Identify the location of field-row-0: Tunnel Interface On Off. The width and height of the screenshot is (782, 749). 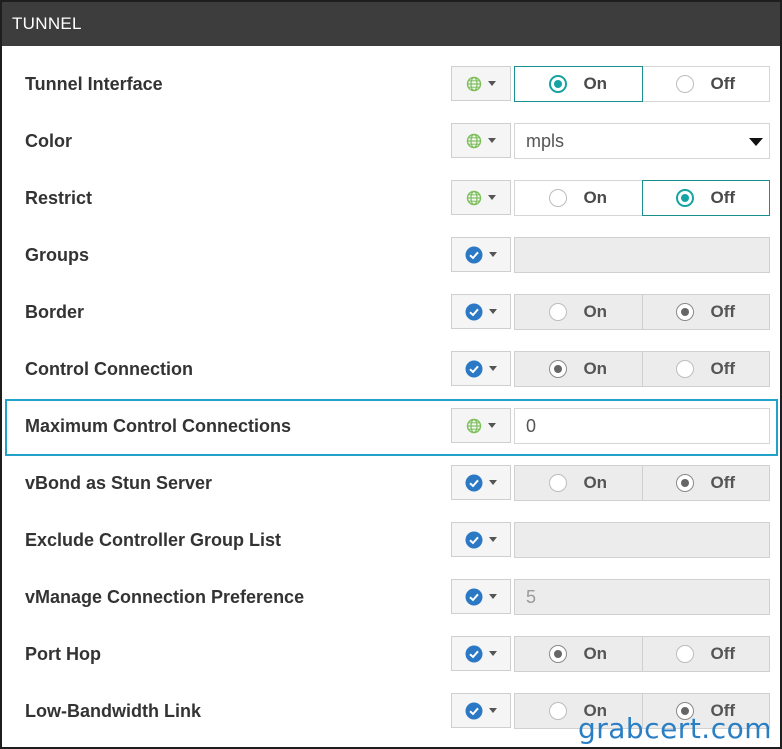
(391, 84).